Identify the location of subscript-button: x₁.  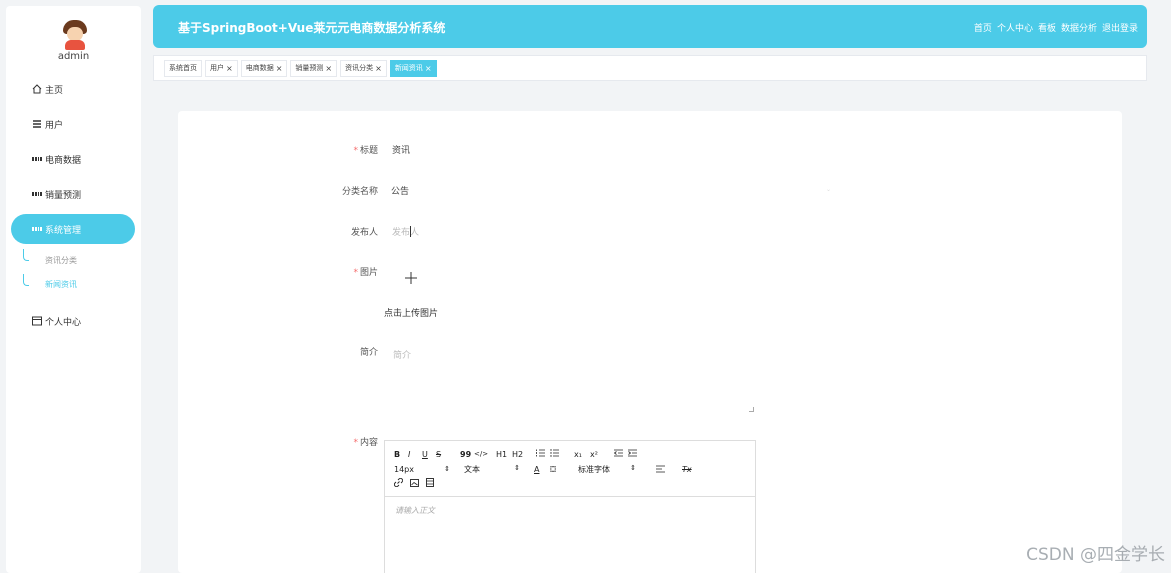
(582, 454).